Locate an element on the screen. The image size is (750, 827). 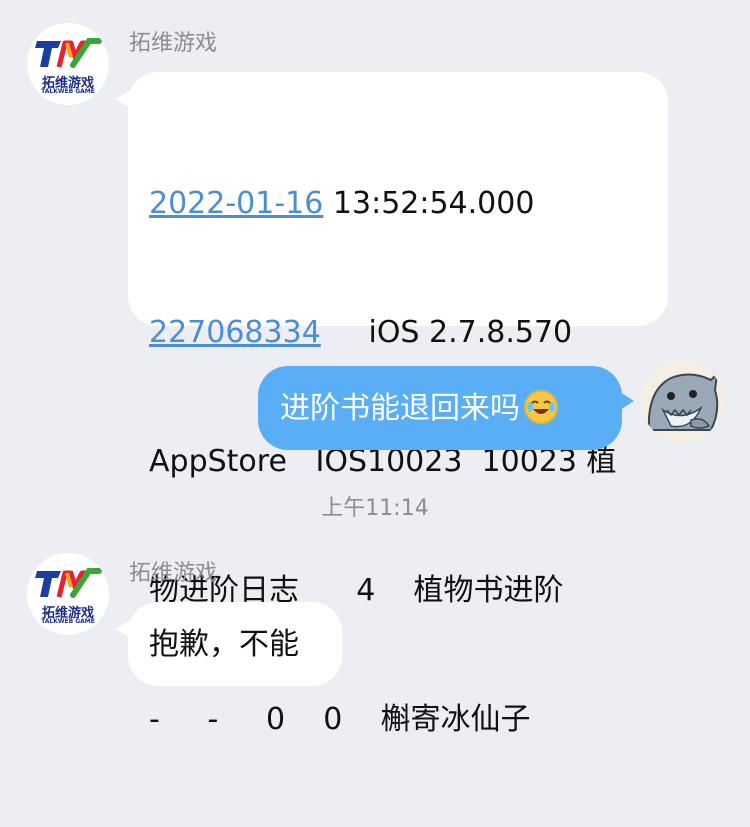
outgoing-message-text: 进阶书能退回来吗 is located at coordinates (400, 408).